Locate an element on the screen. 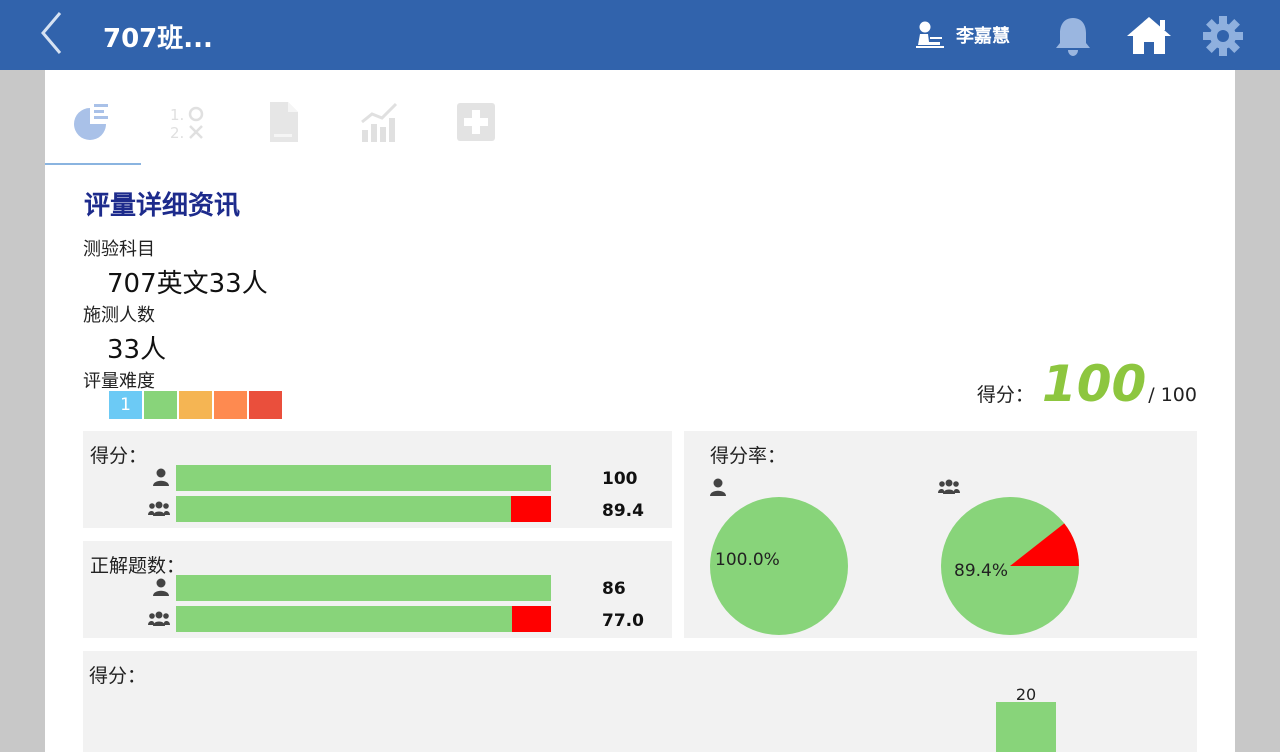 This screenshot has width=1280, height=752. chevron-left-icon is located at coordinates (51, 33).